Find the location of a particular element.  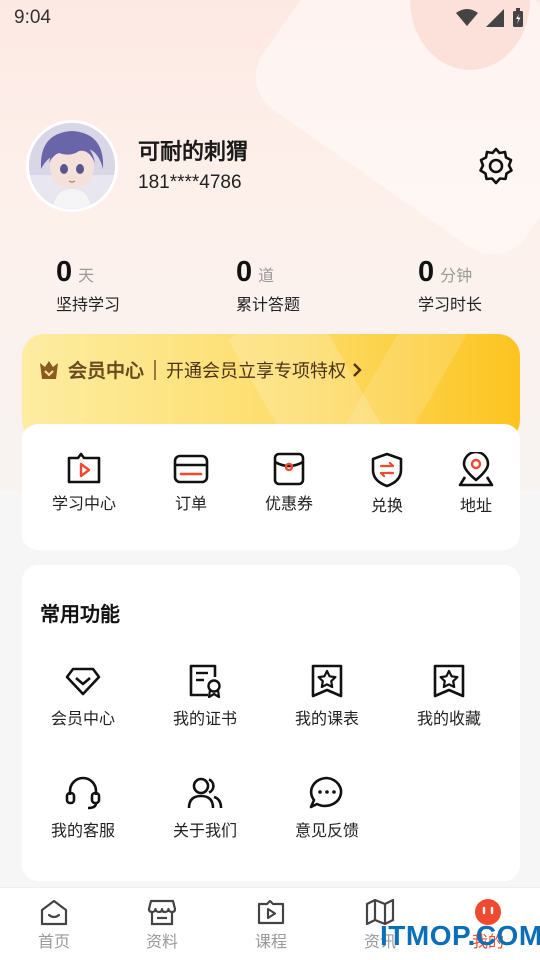

headset-icon is located at coordinates (83, 793).